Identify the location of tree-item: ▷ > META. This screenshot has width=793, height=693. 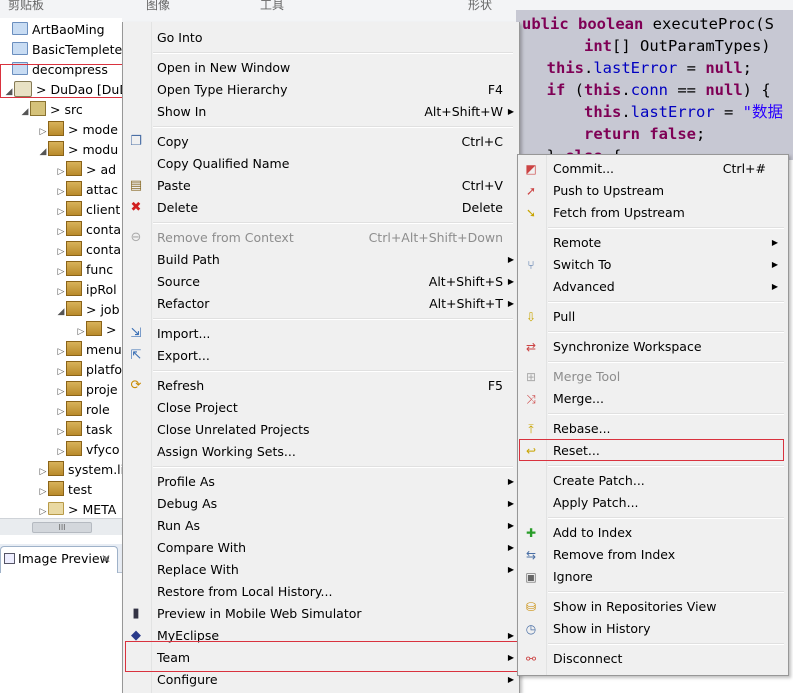
(77, 509).